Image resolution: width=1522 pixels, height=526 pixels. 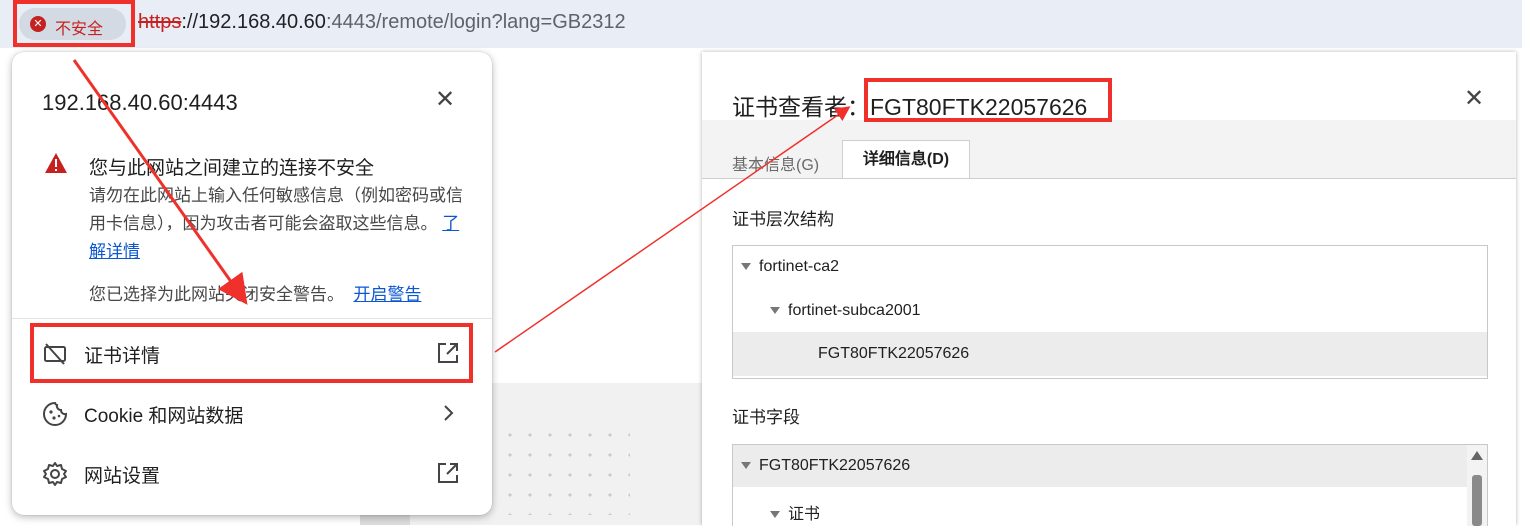 I want to click on site-settings-item: 网站设置, so click(x=252, y=473).